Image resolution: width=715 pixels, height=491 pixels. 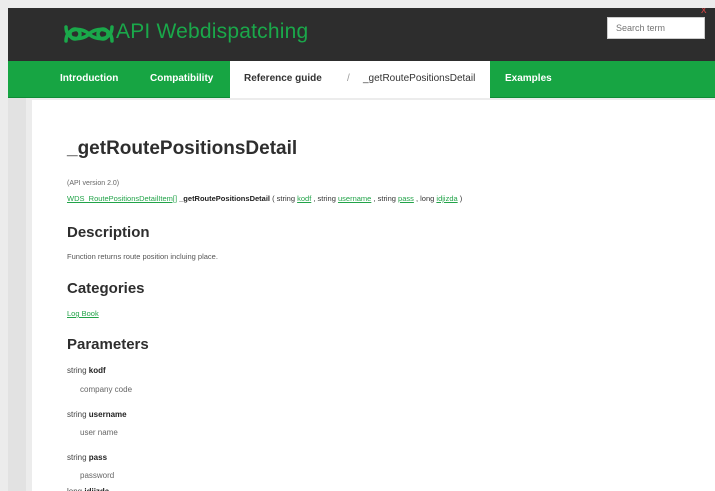 What do you see at coordinates (461, 198) in the screenshot?
I see `signature-text: )` at bounding box center [461, 198].